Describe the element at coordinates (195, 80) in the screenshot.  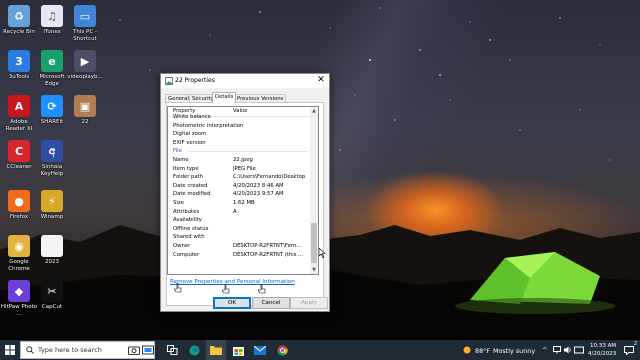
I see `dialog-title: 22 Properties` at that location.